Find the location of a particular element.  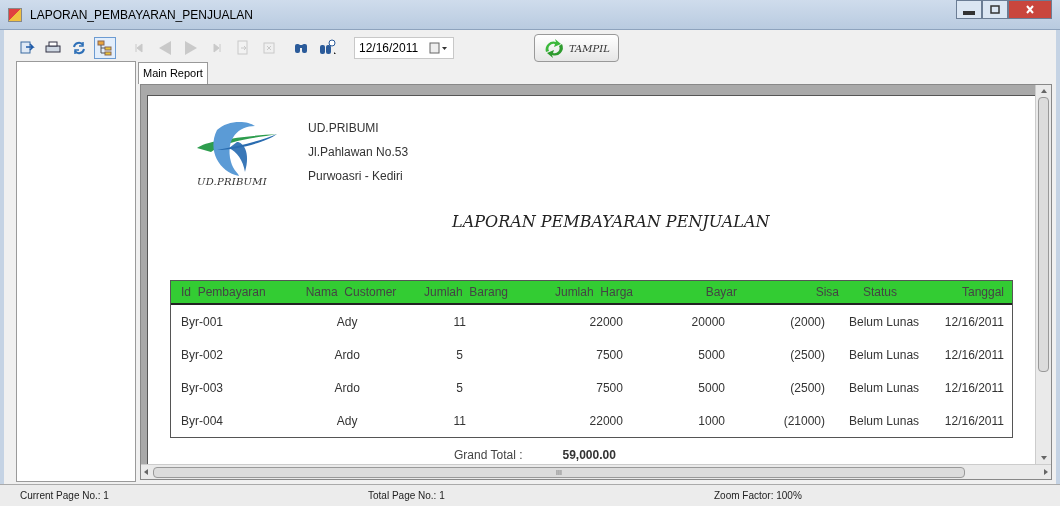

vertical-scrollbar is located at coordinates (1043, 274).